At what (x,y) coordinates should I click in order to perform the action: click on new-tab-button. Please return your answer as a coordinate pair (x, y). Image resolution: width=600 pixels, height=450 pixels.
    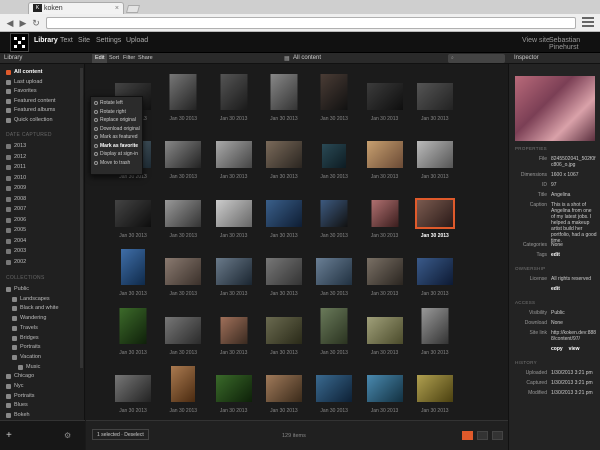
    Looking at the image, I should click on (133, 9).